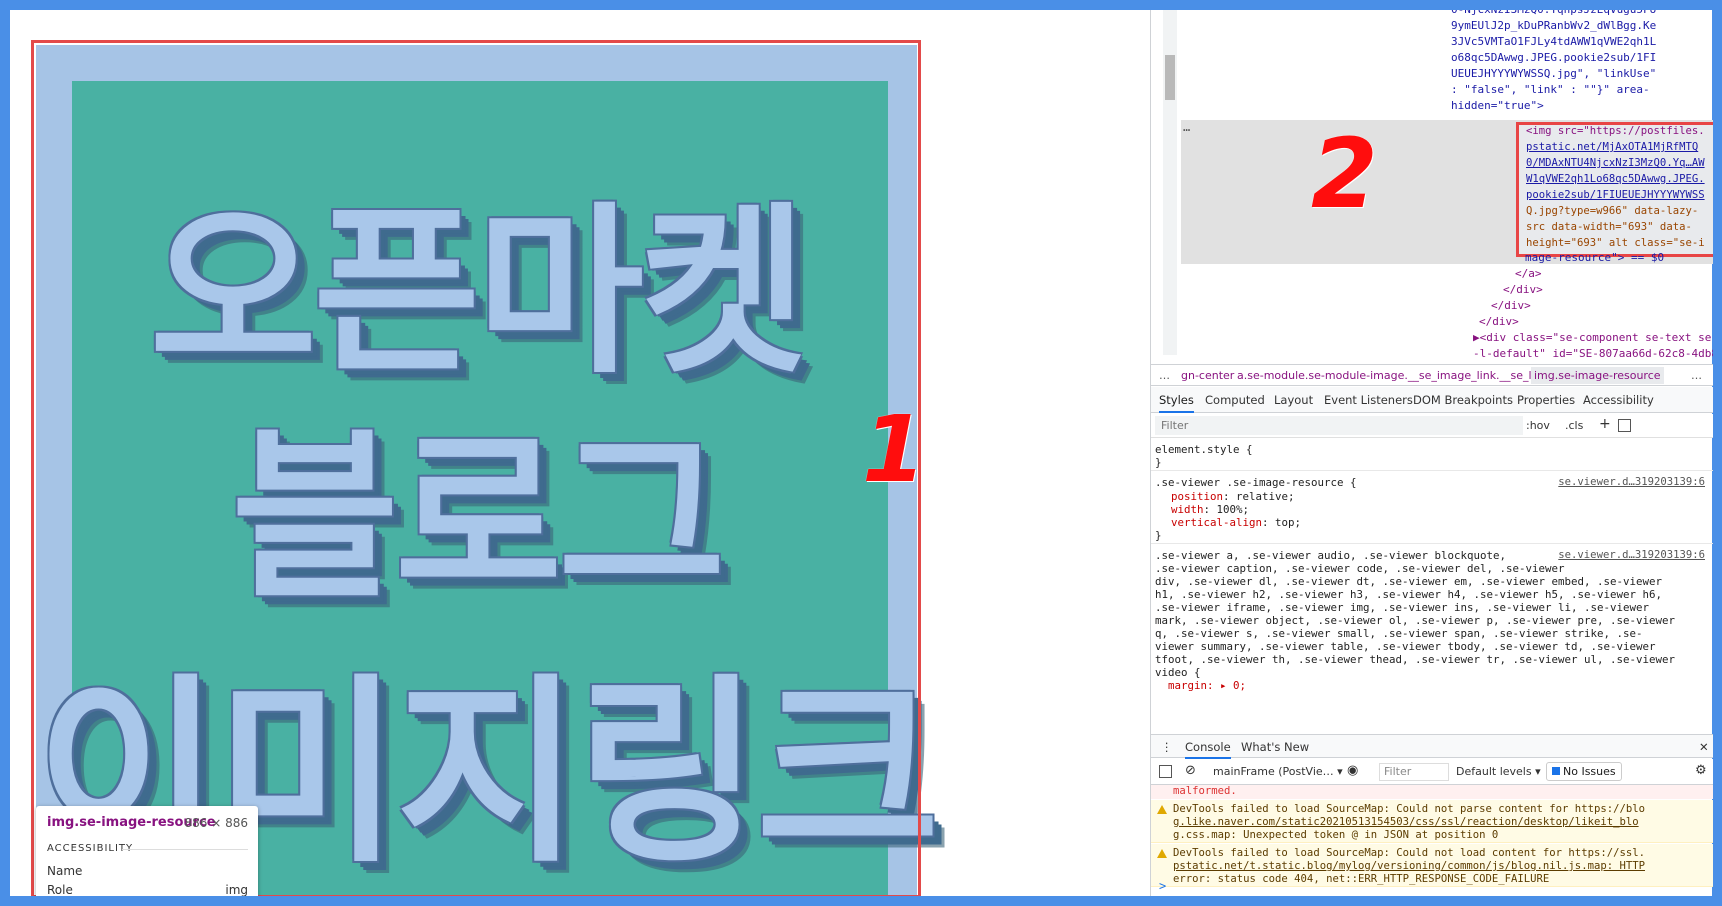 This screenshot has height=906, width=1722. What do you see at coordinates (90, 848) in the screenshot?
I see `tooltip-section-title: ACCESSIBILITY` at bounding box center [90, 848].